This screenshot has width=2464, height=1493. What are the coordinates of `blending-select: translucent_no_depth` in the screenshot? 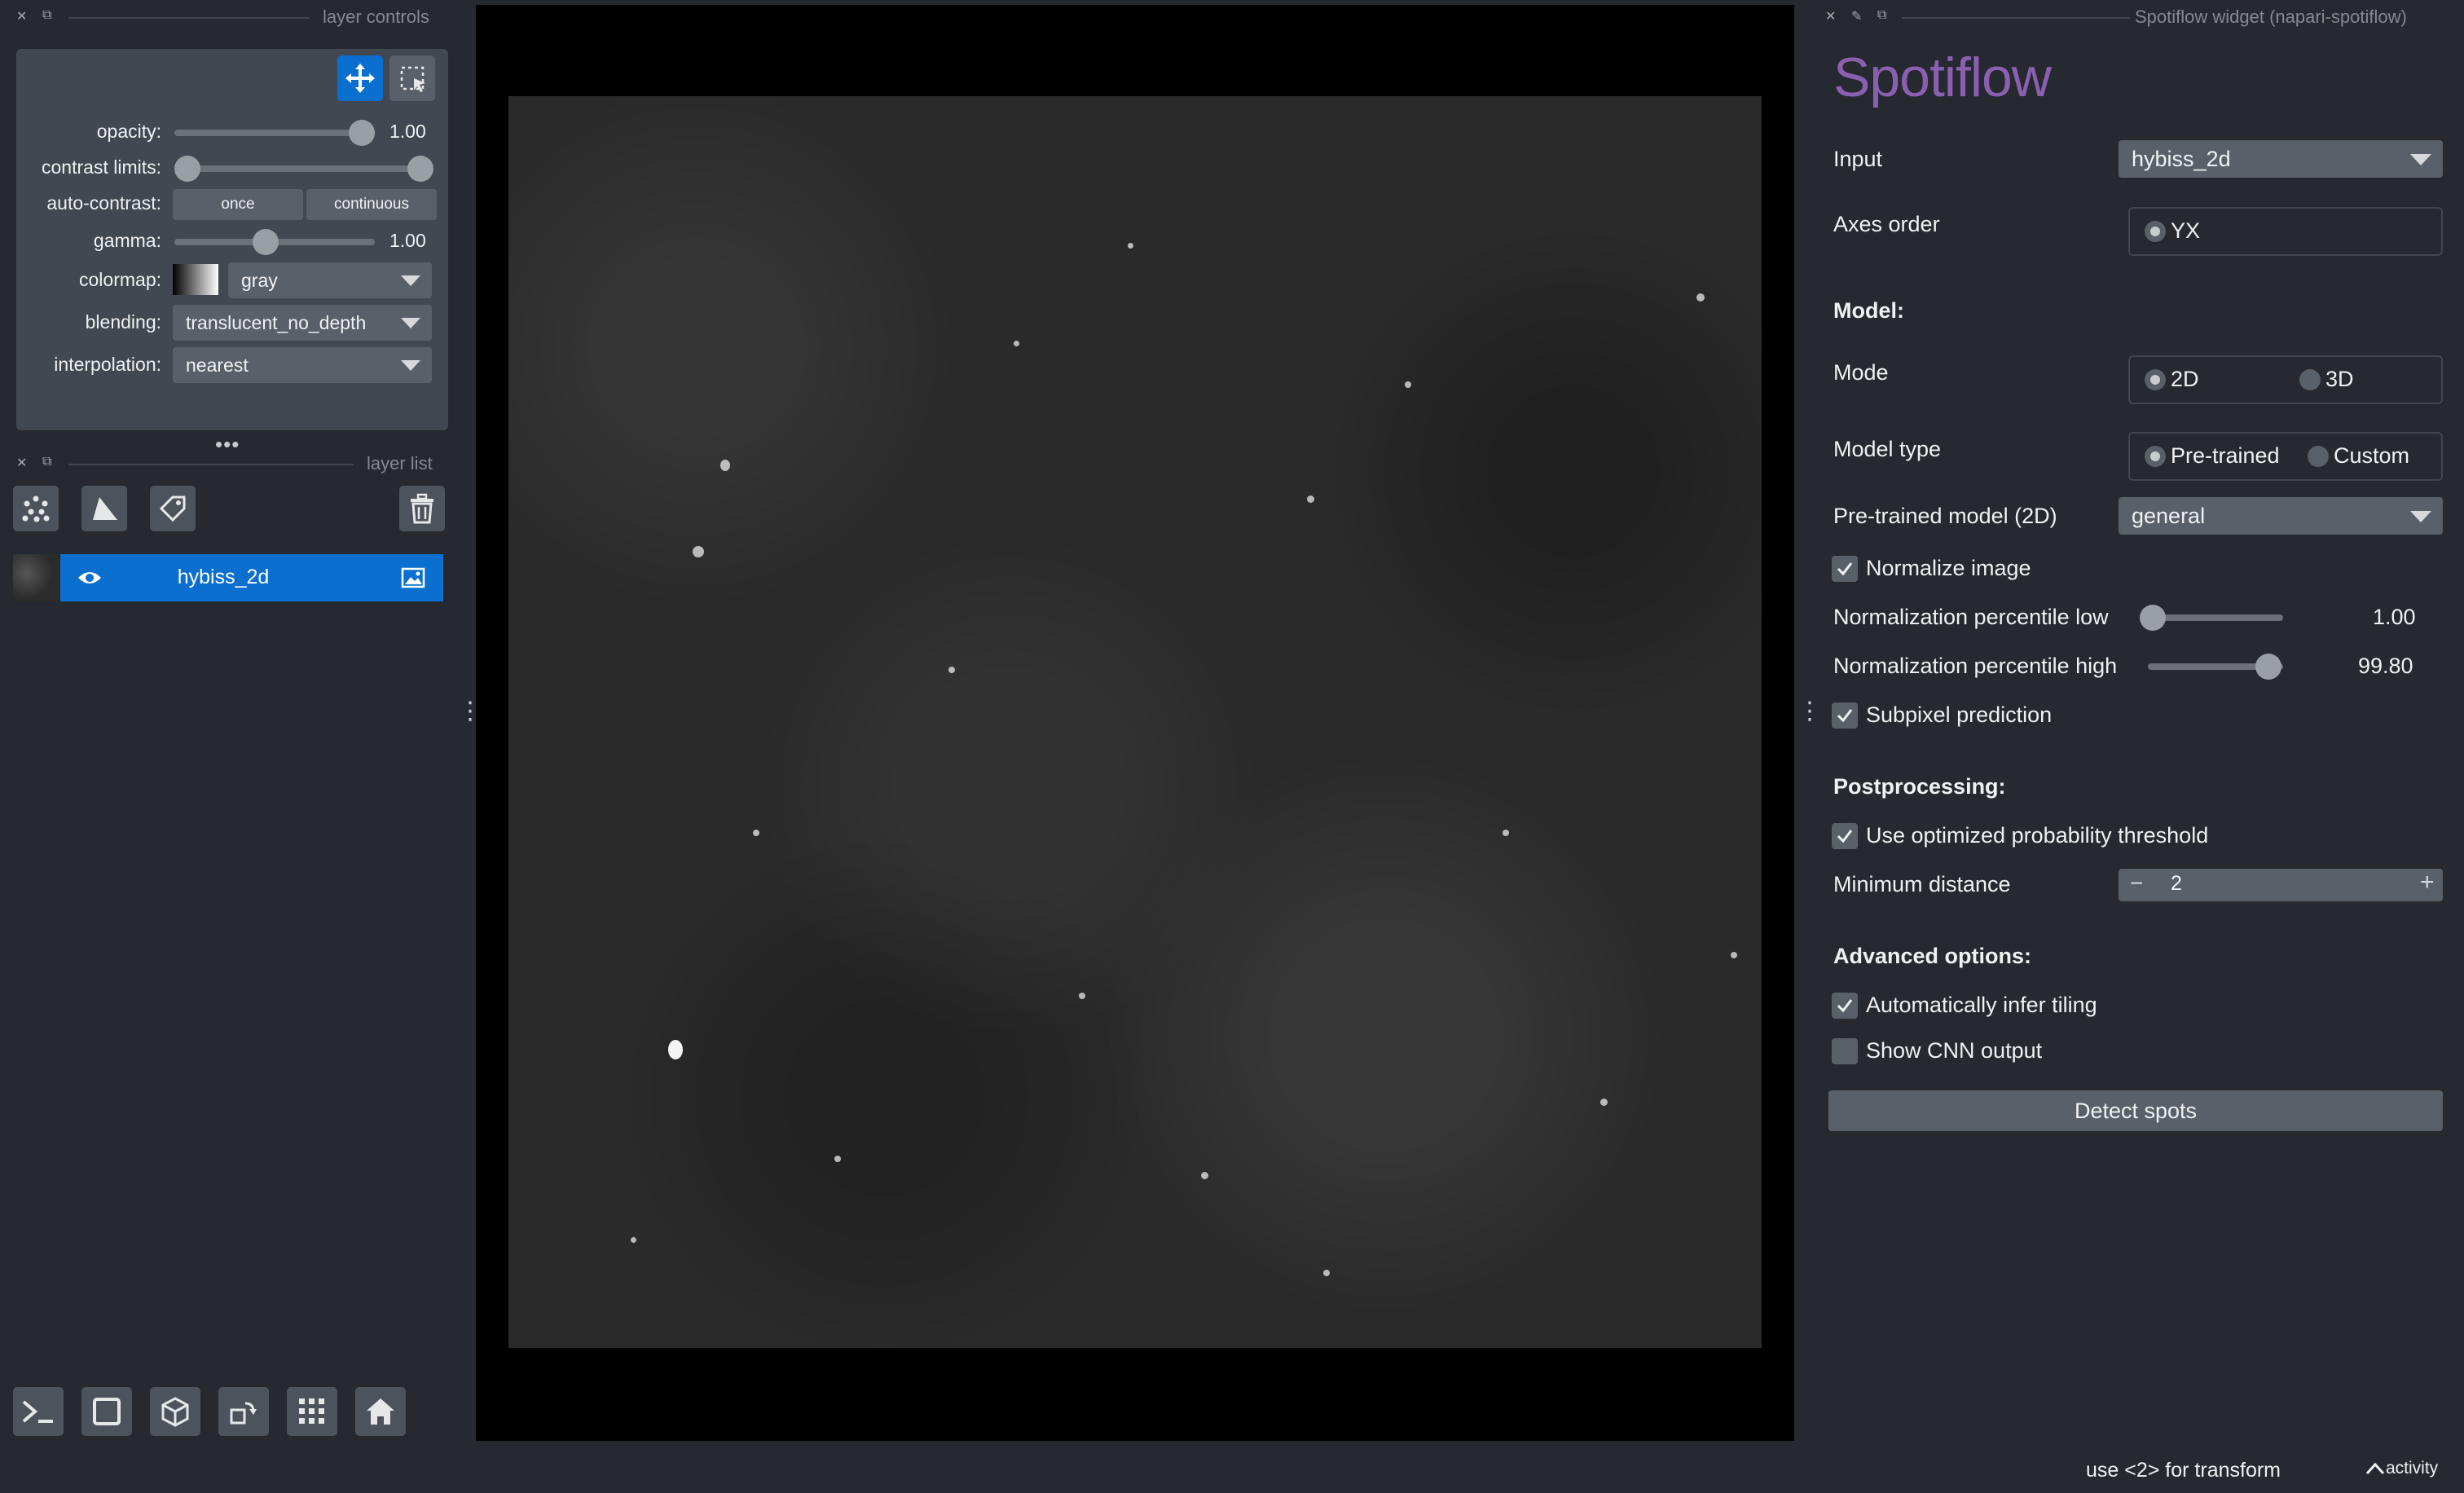 It's located at (302, 323).